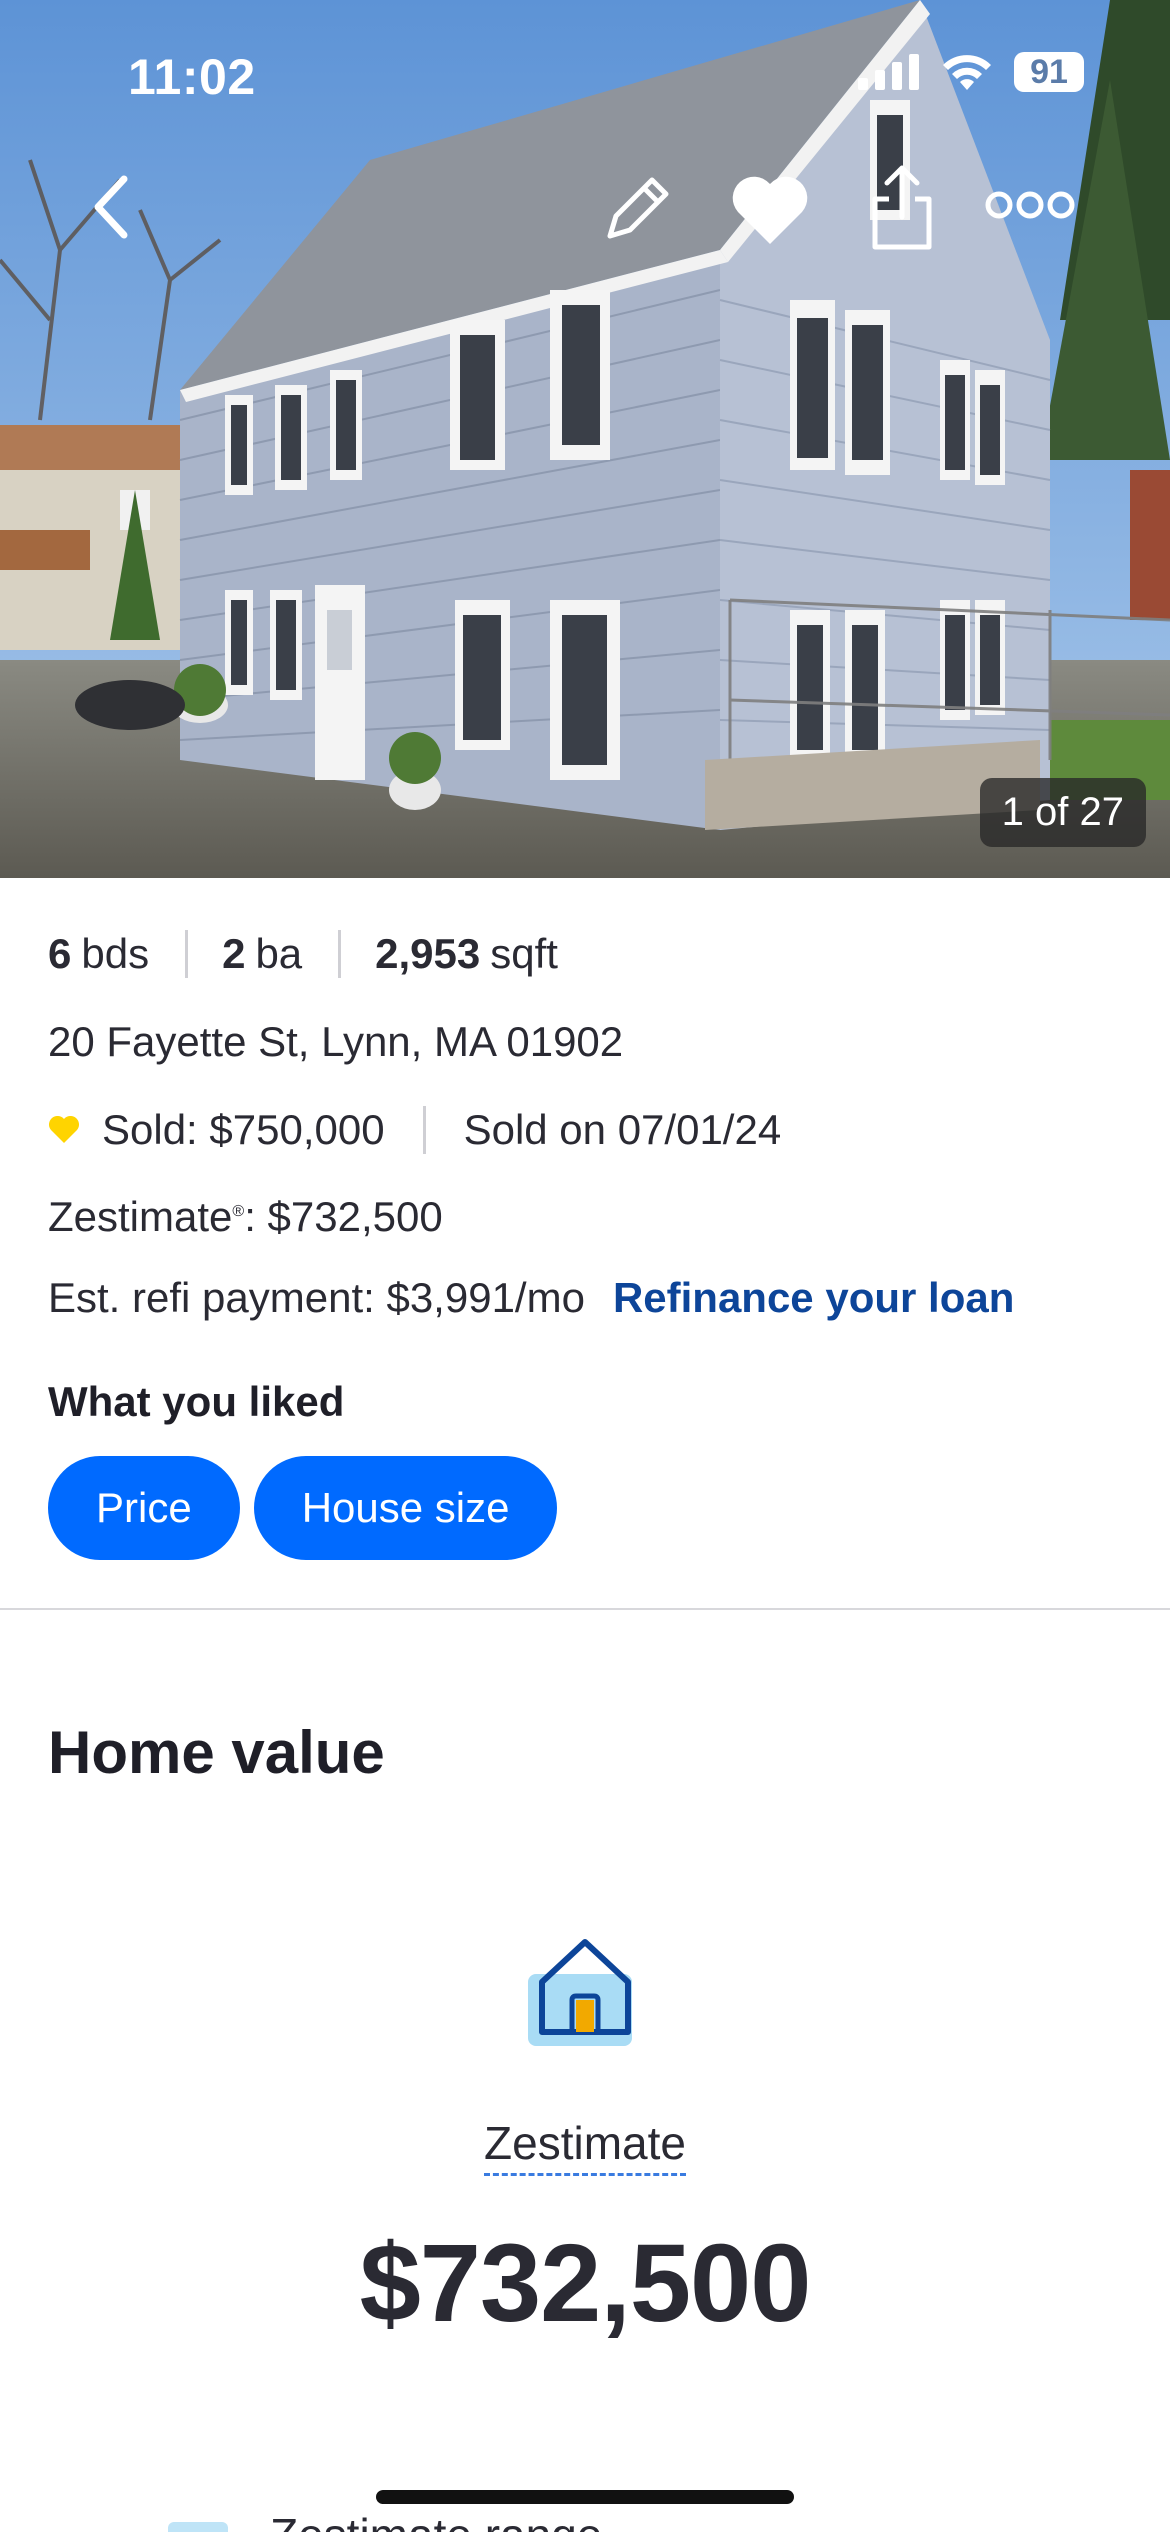 The height and width of the screenshot is (2532, 1170). Describe the element at coordinates (336, 1041) in the screenshot. I see `address: 20 Fayette St, Lynn, MA 01902` at that location.